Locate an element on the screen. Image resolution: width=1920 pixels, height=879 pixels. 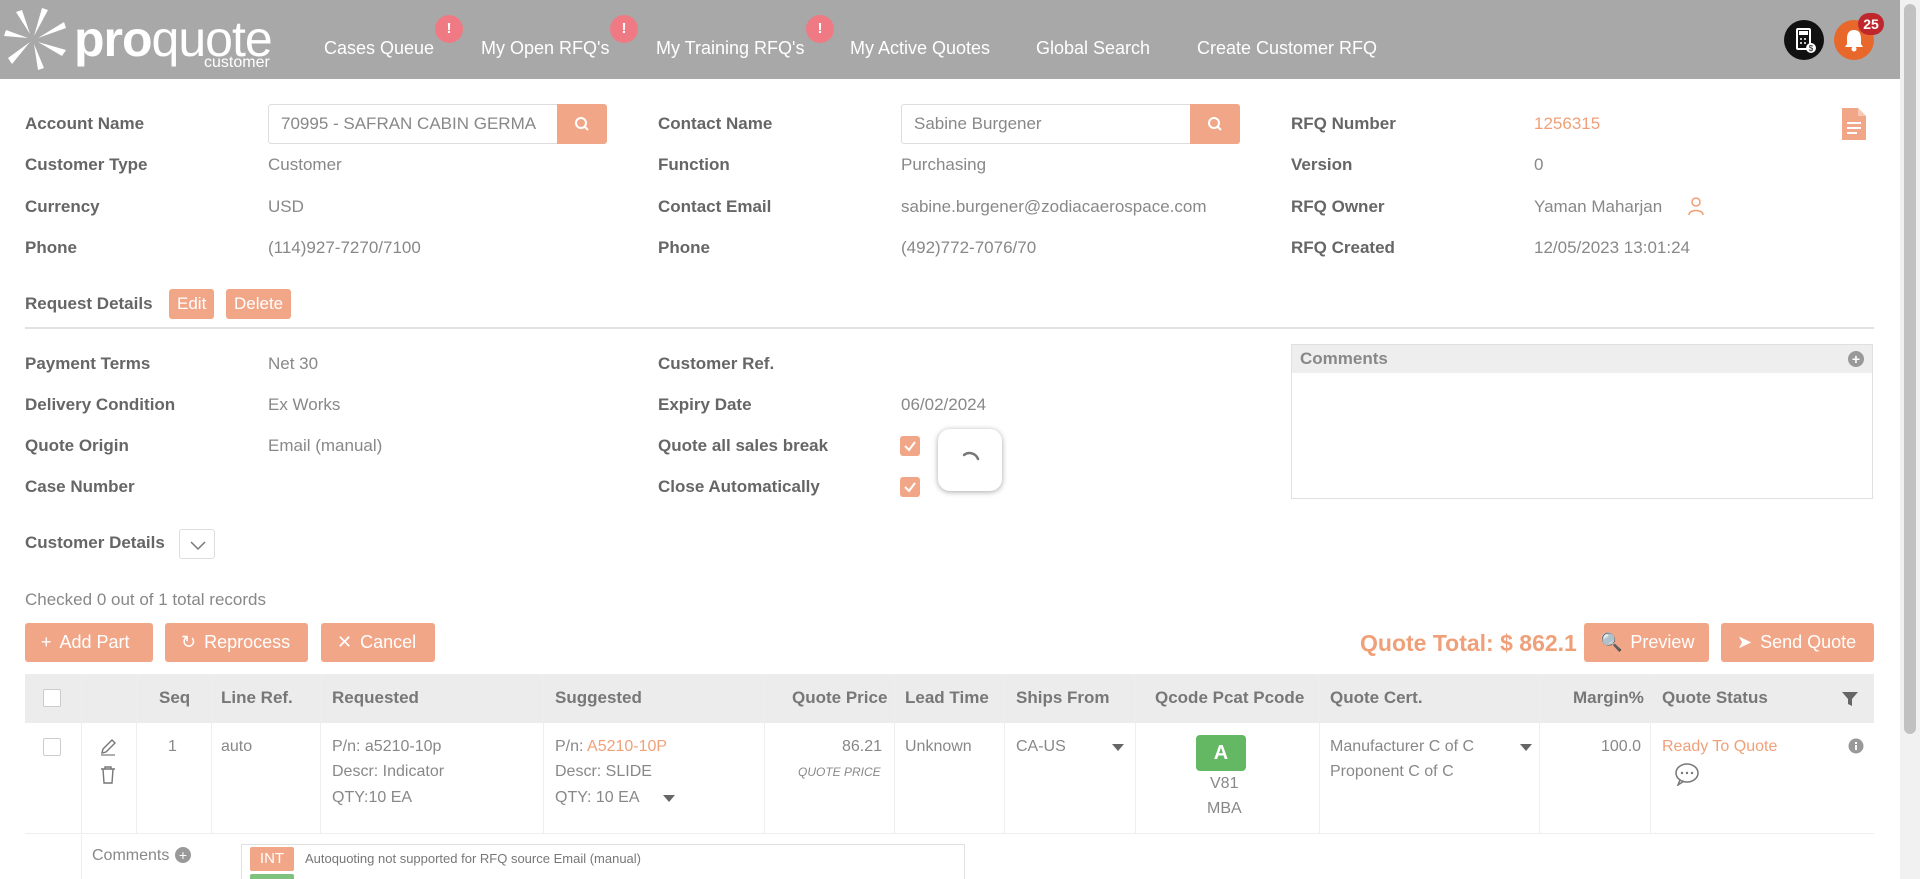
reprocess-label: Reprocess is located at coordinates (247, 642).